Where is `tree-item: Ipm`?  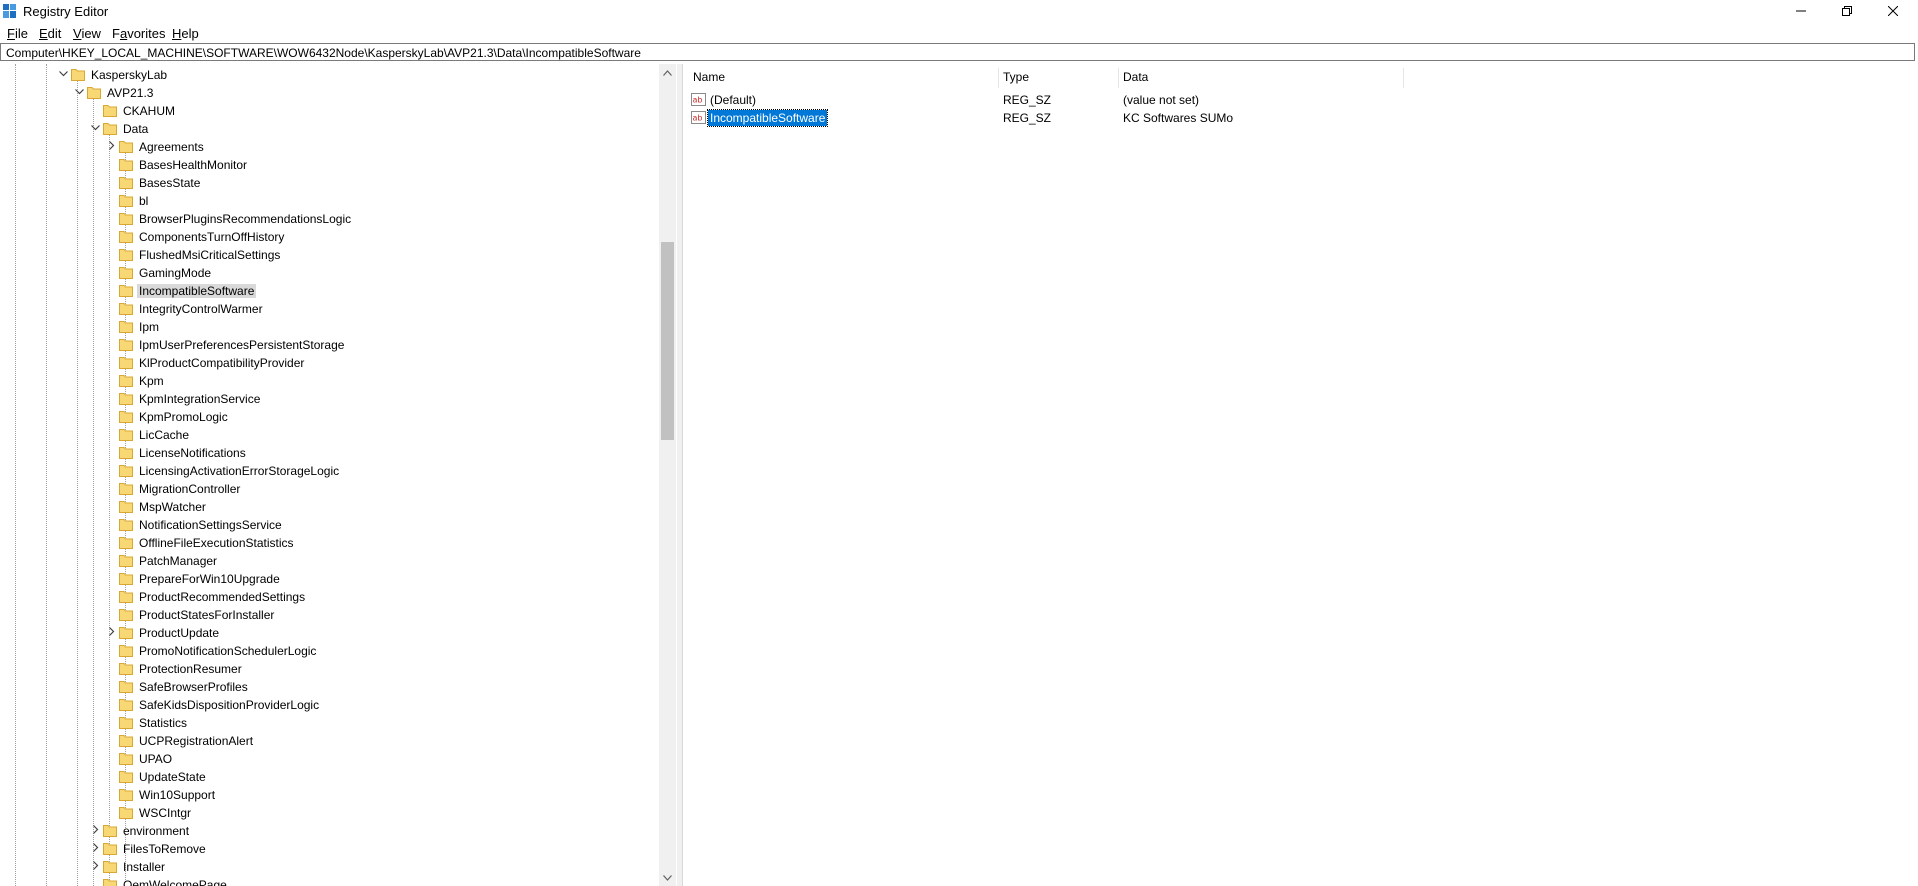
tree-item: Ipm is located at coordinates (320, 327).